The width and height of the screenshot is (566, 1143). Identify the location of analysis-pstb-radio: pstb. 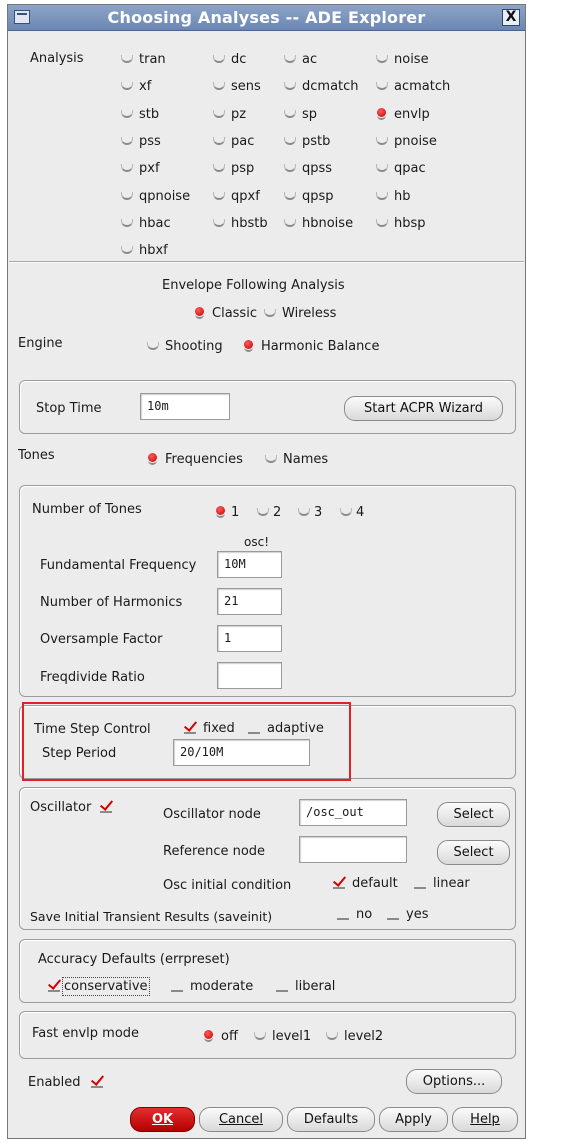
(307, 141).